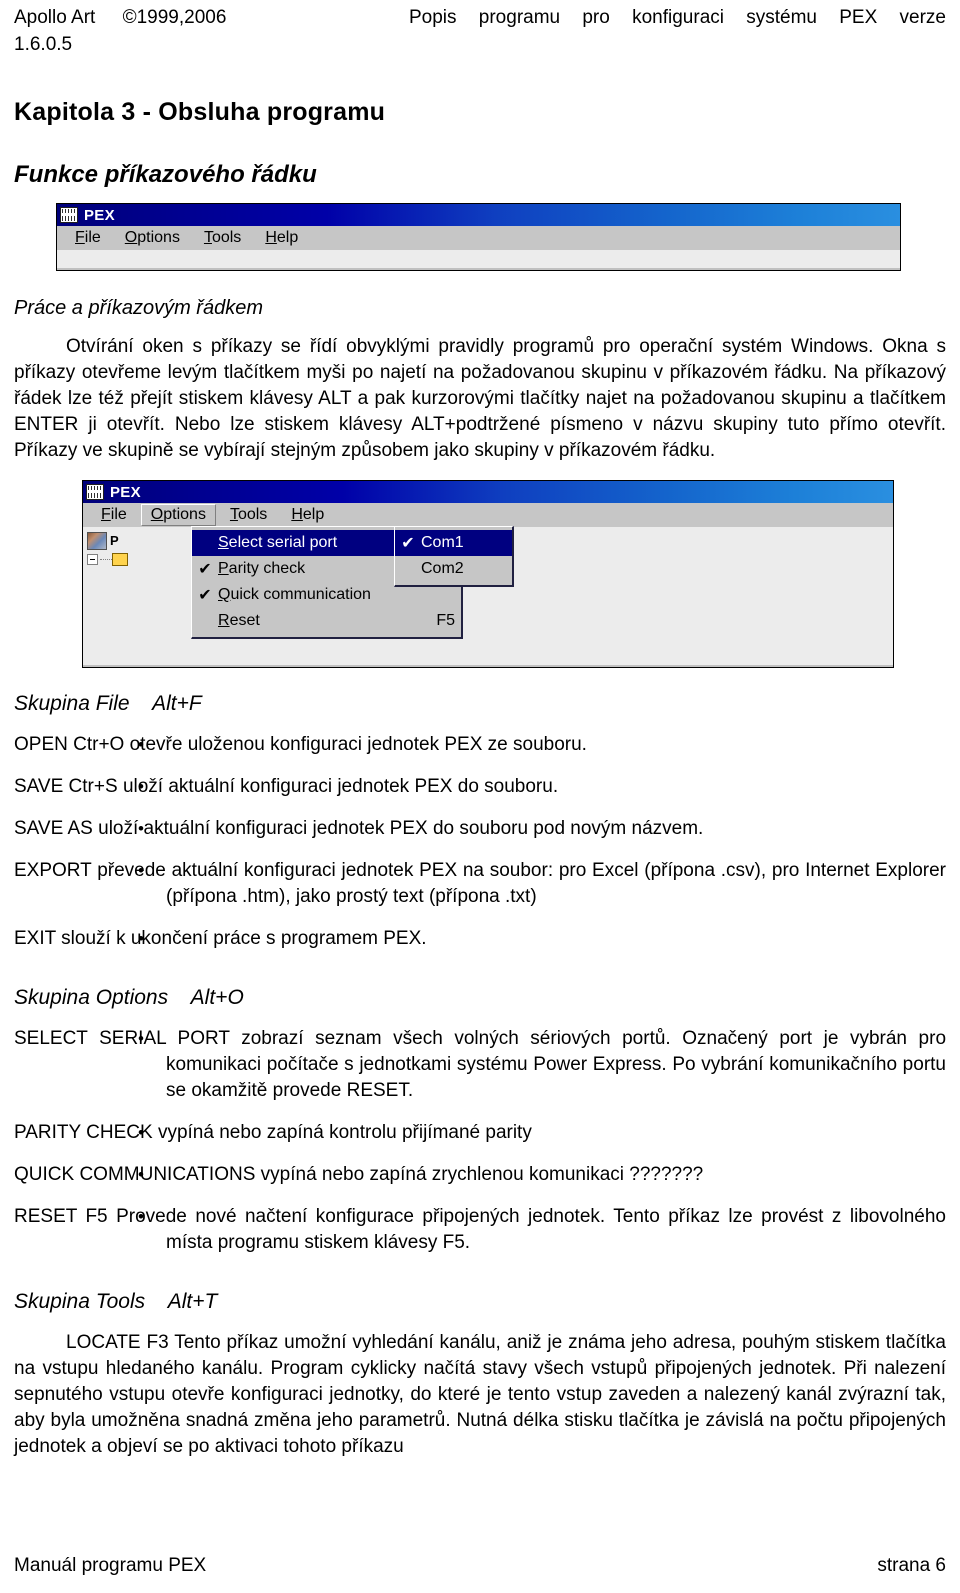  What do you see at coordinates (911, 1565) in the screenshot?
I see `footer-page-number: strana 6` at bounding box center [911, 1565].